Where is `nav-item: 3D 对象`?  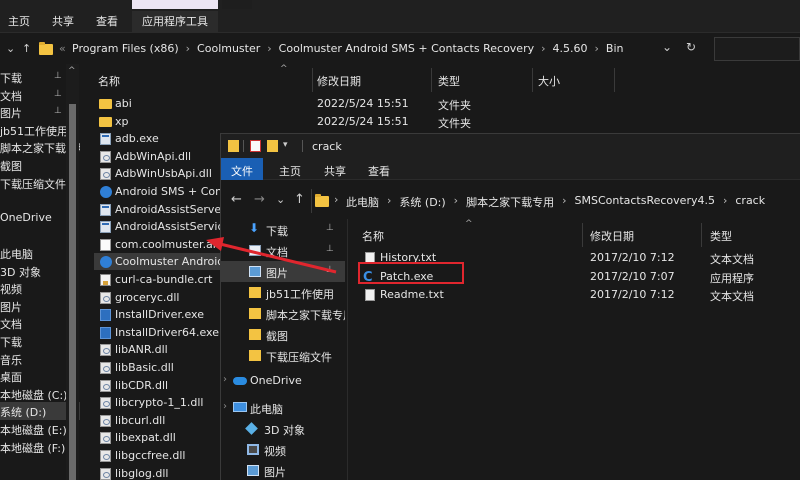
nav-item: 3D 对象 is located at coordinates (283, 428).